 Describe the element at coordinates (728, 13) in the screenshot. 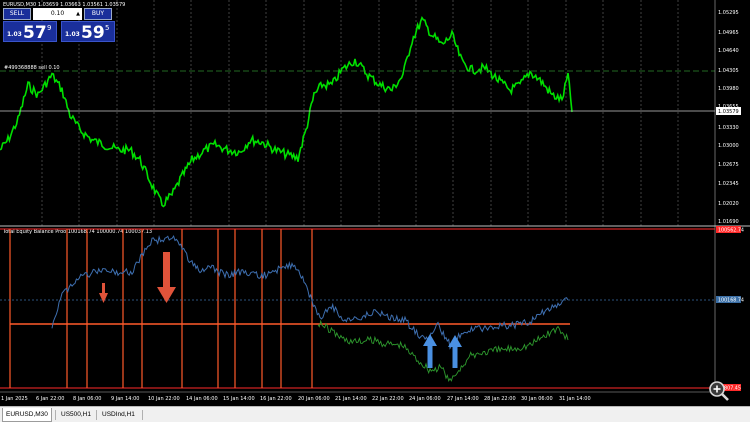

I see `price-axis-label: 1.05295` at that location.